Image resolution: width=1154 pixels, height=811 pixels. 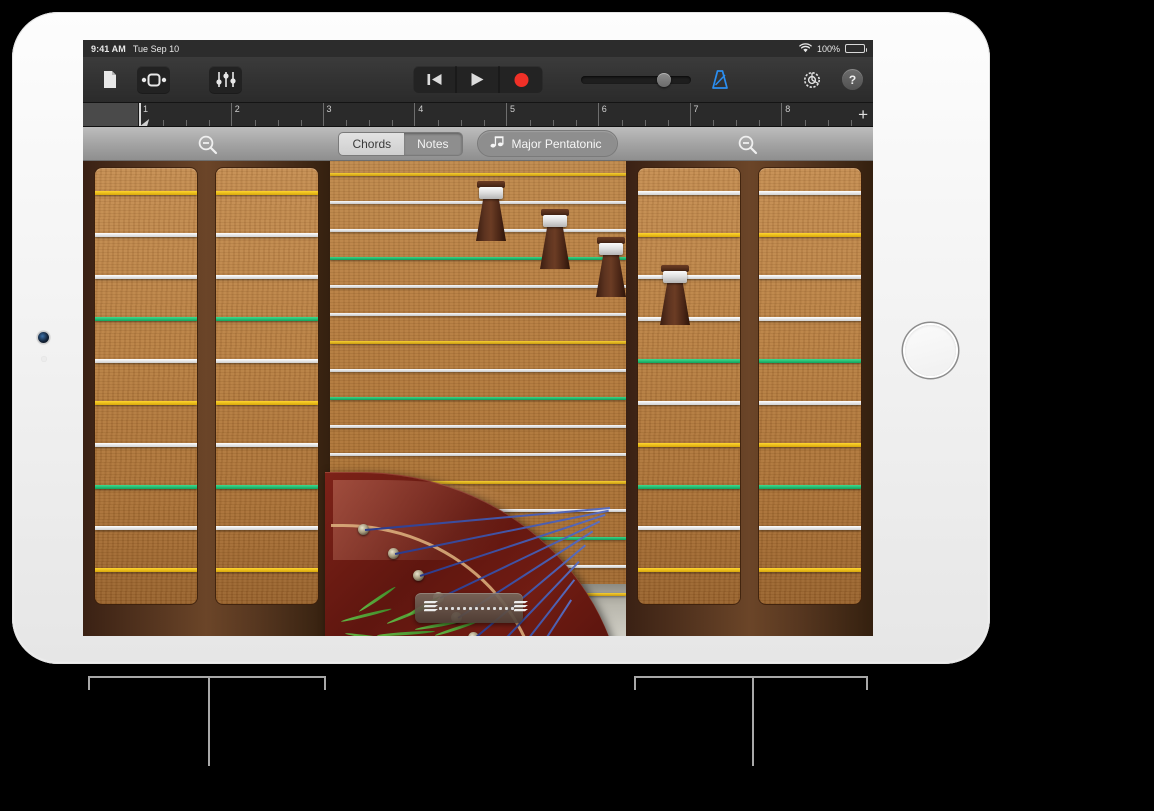 What do you see at coordinates (719, 79) in the screenshot?
I see `metronome-icon` at bounding box center [719, 79].